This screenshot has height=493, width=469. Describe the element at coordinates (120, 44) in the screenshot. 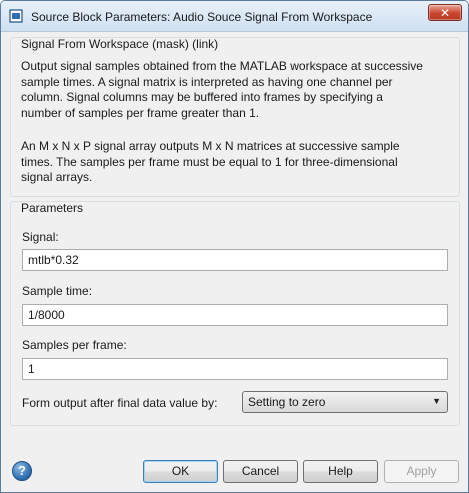

I see `mask-group-title: Signal From Workspace (mask) (link)` at that location.